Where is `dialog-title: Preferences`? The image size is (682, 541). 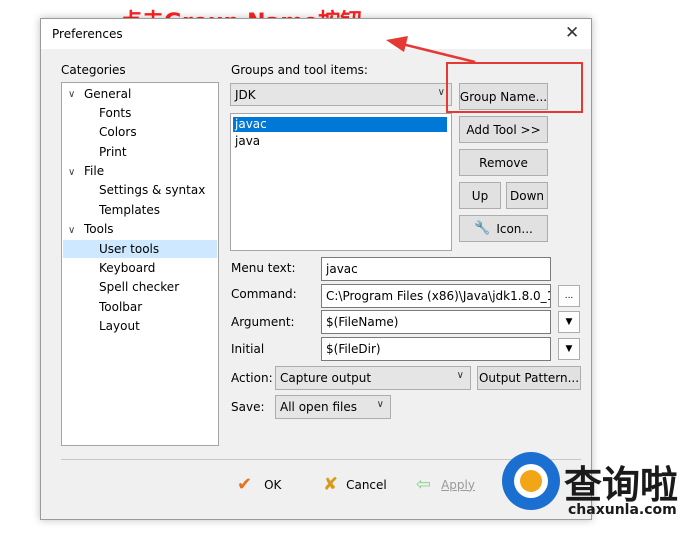 dialog-title: Preferences is located at coordinates (87, 34).